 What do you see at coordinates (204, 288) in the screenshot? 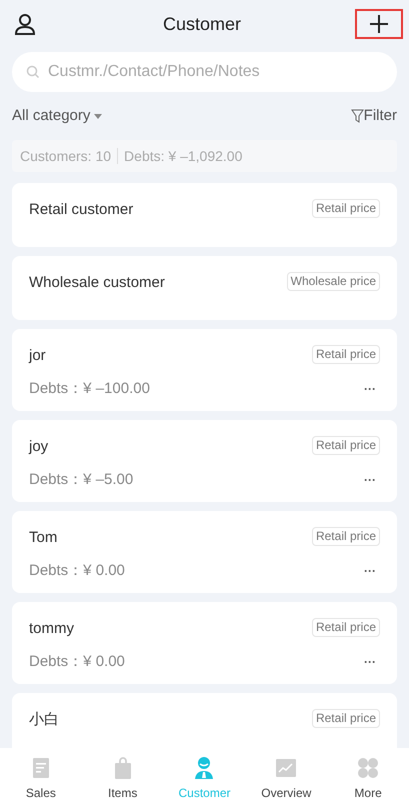
I see `customer-card: Wholesale customer Wholesale price` at bounding box center [204, 288].